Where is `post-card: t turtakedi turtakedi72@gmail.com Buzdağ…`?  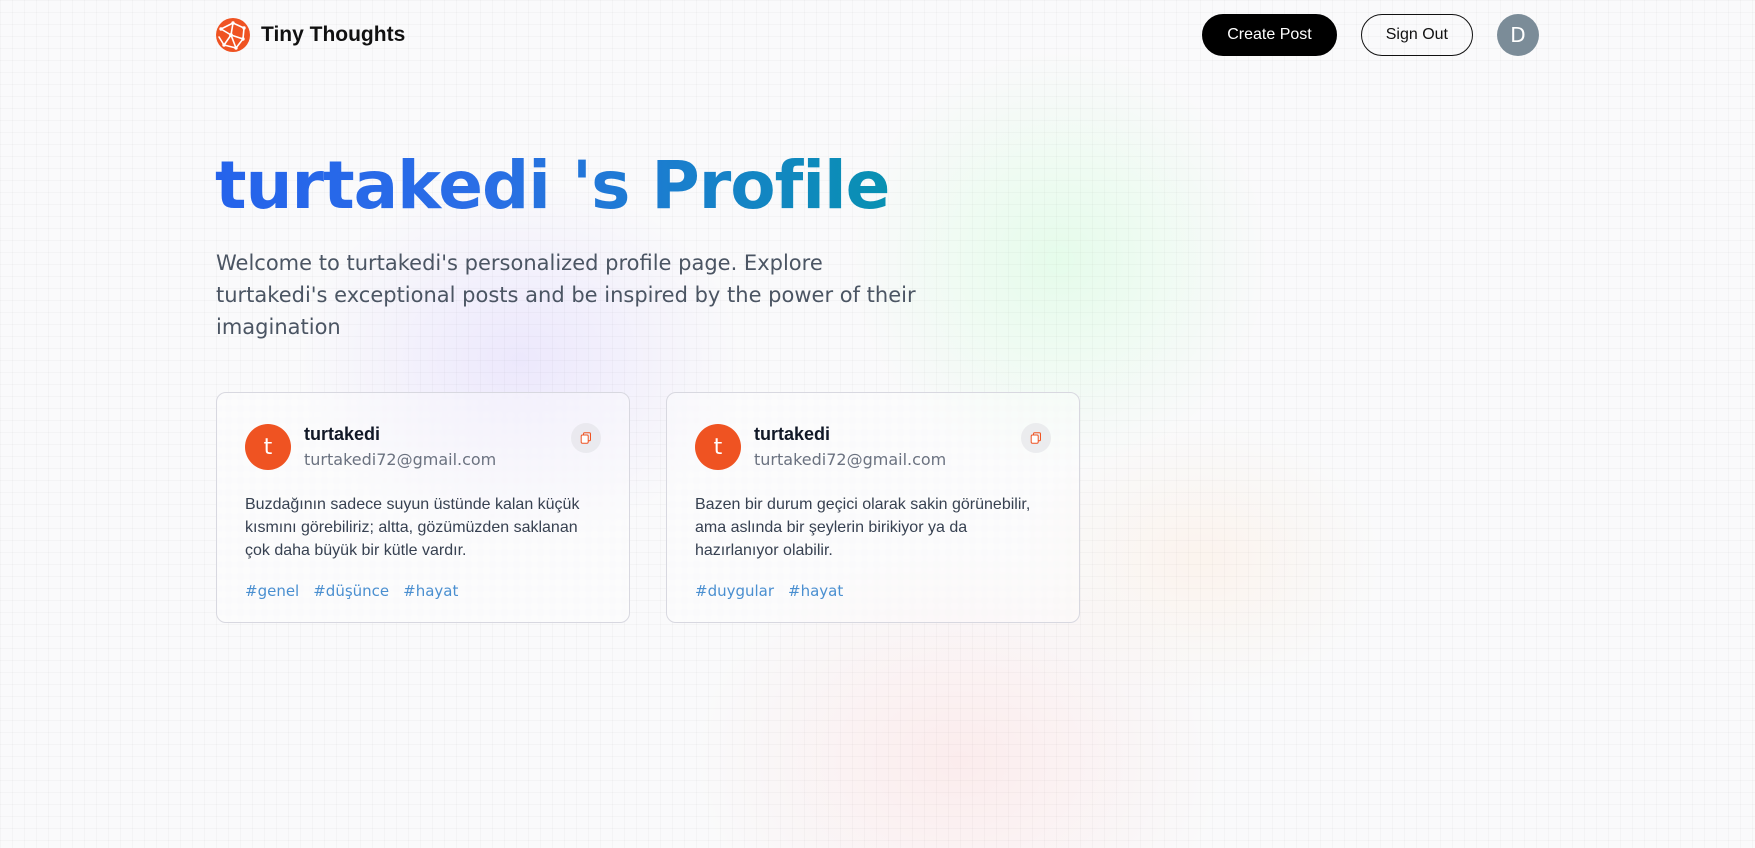 post-card: t turtakedi turtakedi72@gmail.com Buzdağ… is located at coordinates (423, 507).